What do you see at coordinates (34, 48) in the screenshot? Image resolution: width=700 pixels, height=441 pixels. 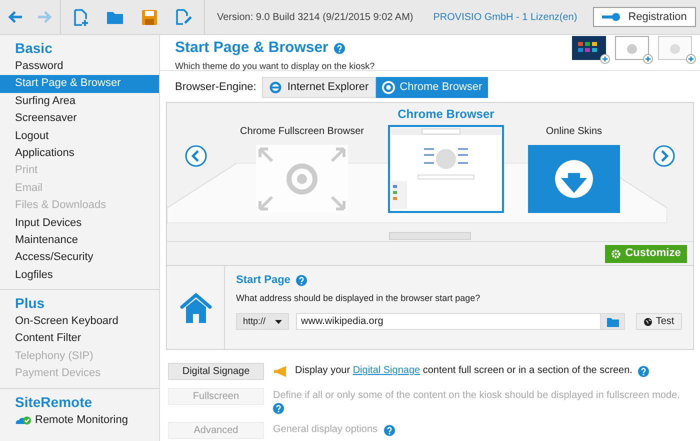 I see `section-title: Basic` at bounding box center [34, 48].